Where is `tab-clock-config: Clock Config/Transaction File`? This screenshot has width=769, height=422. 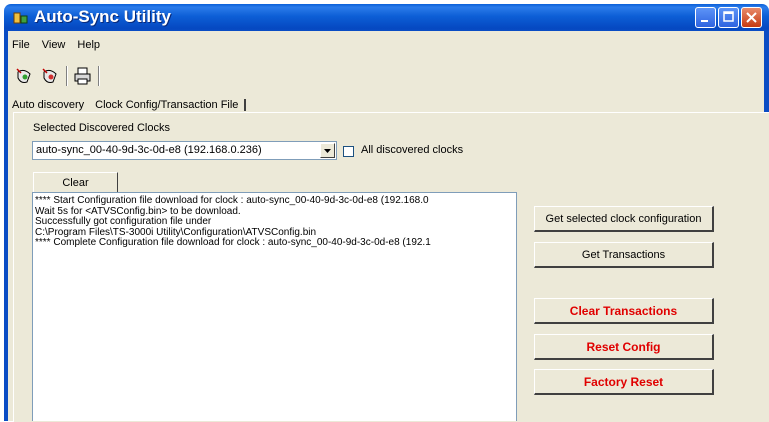 tab-clock-config: Clock Config/Transaction File is located at coordinates (168, 105).